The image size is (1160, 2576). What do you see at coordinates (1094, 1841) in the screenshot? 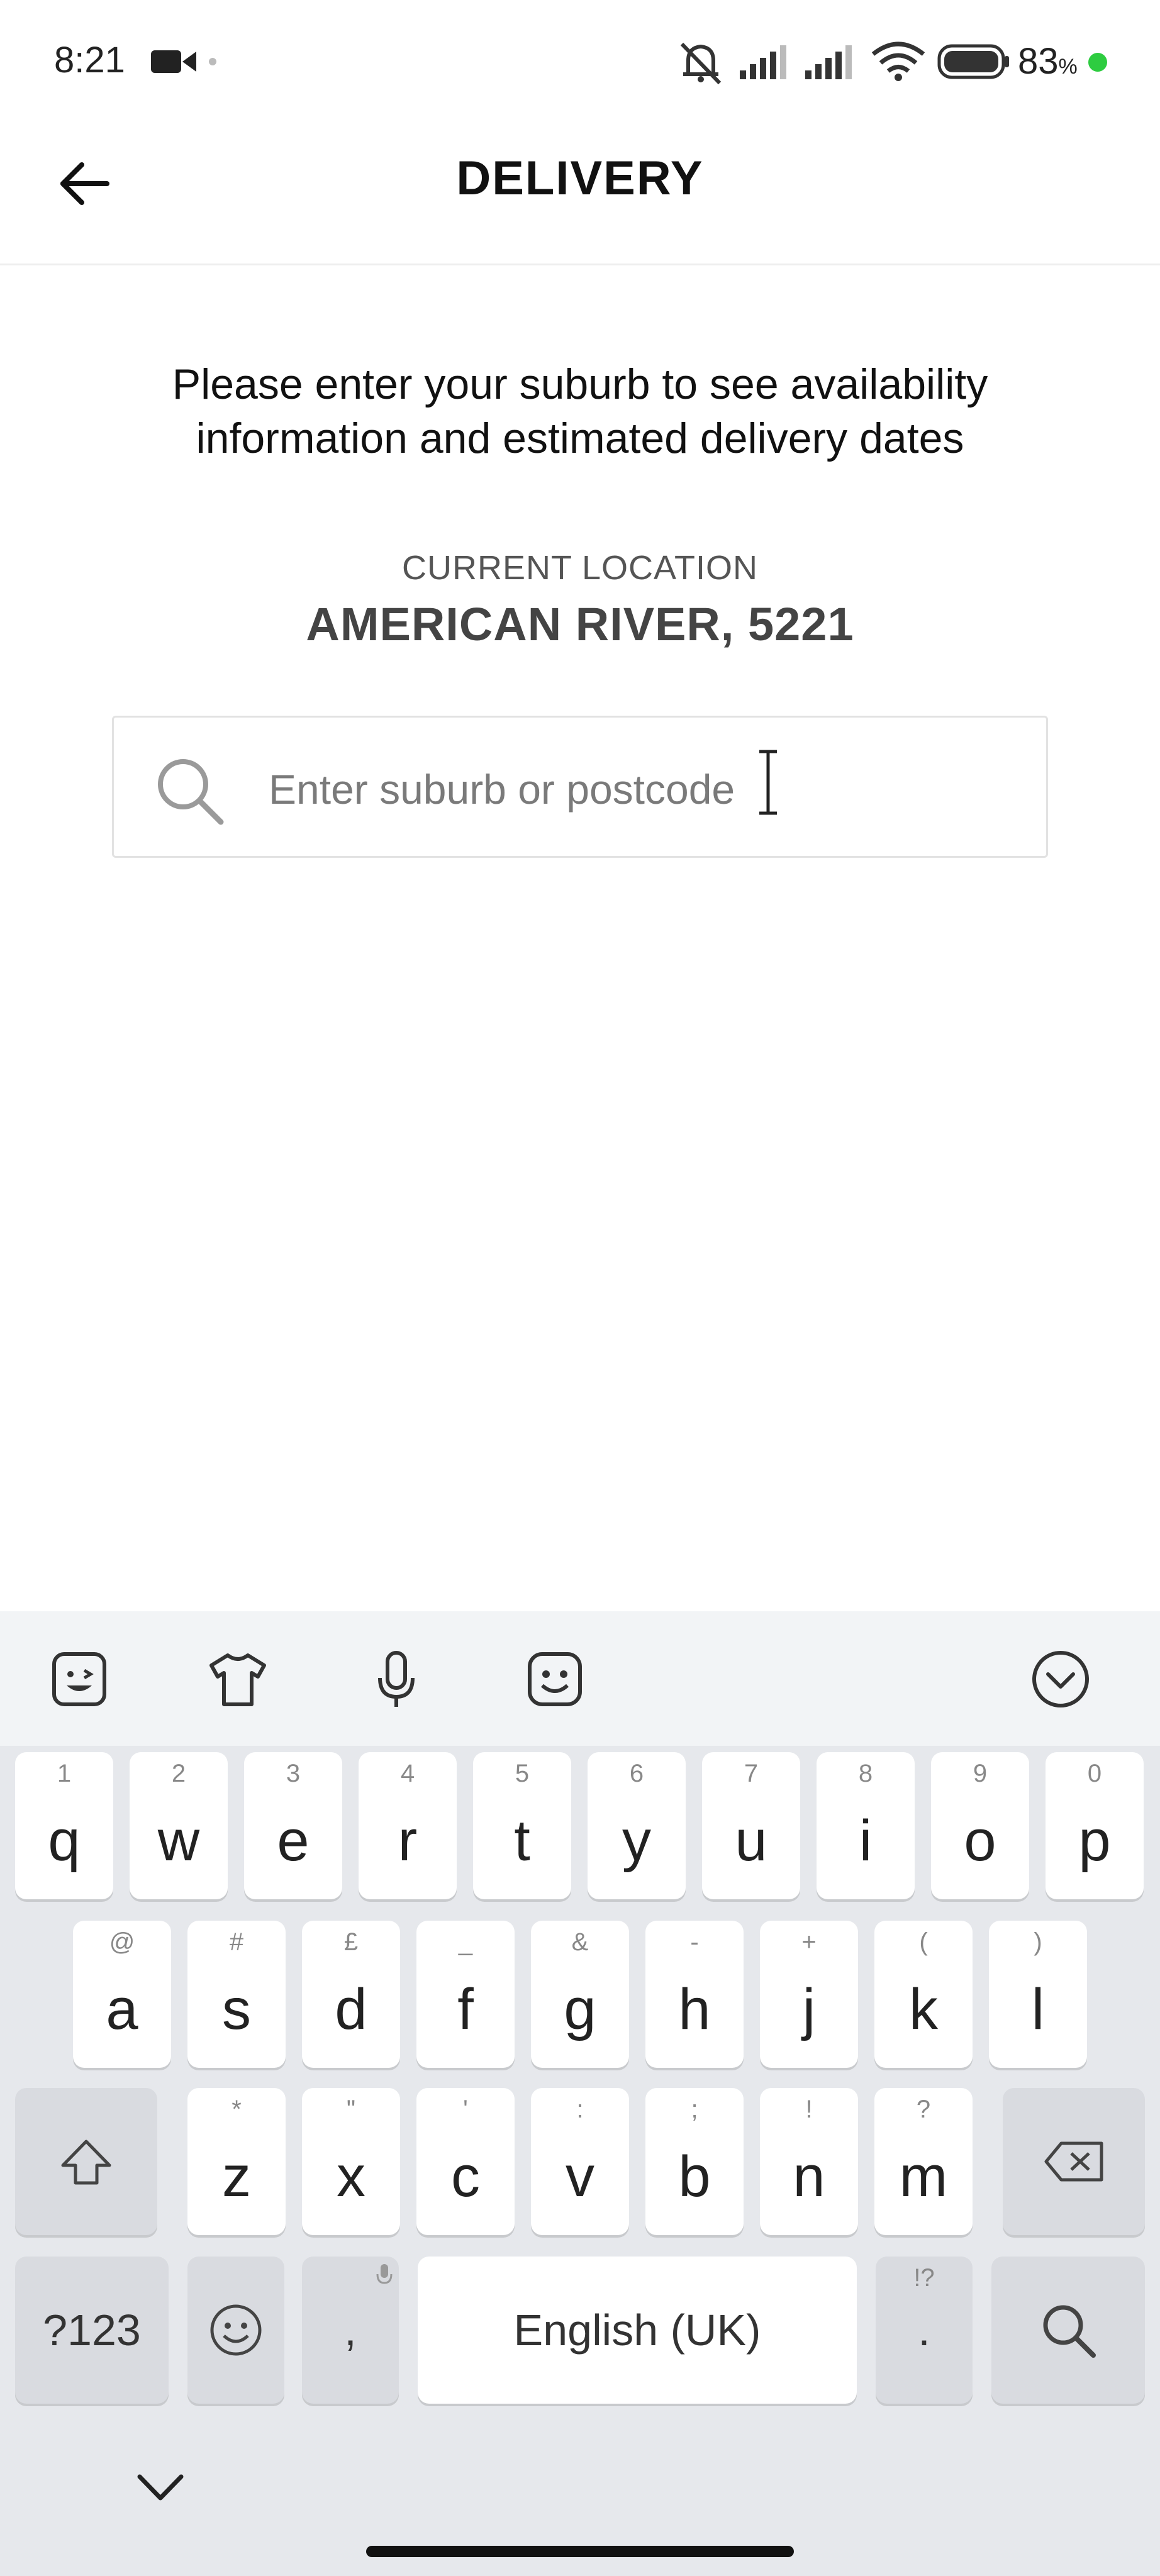
I see `key-label: p` at bounding box center [1094, 1841].